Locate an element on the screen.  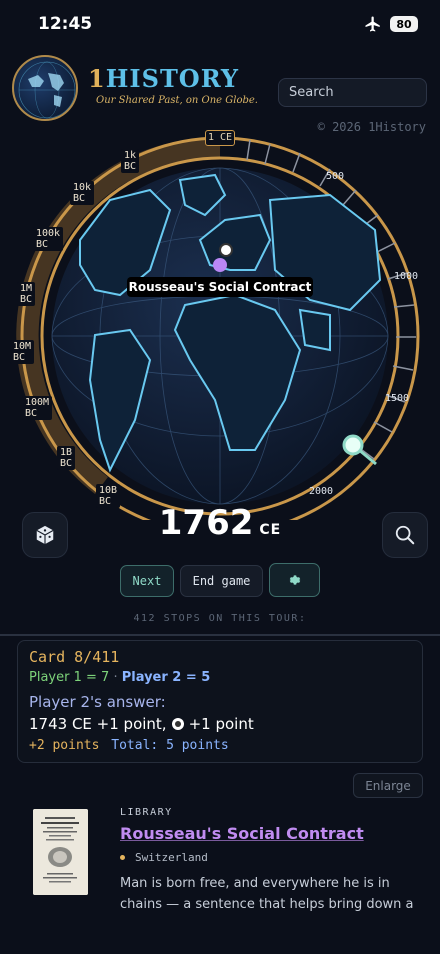
answer-year: 1743 CE +1 point, is located at coordinates (98, 724).